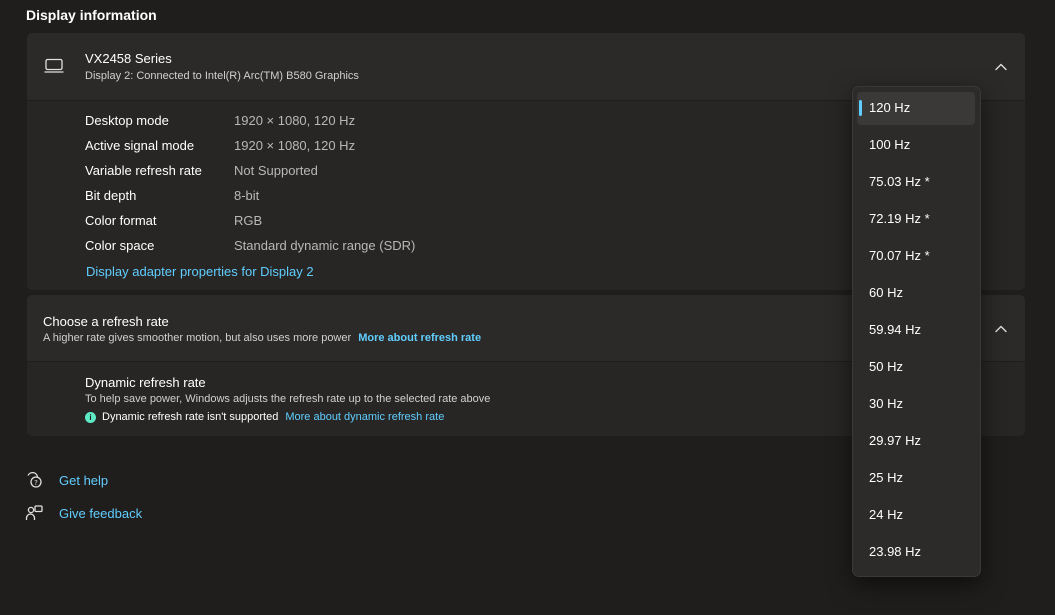 The width and height of the screenshot is (1055, 615). I want to click on give-feedback-link: Give feedback, so click(100, 513).